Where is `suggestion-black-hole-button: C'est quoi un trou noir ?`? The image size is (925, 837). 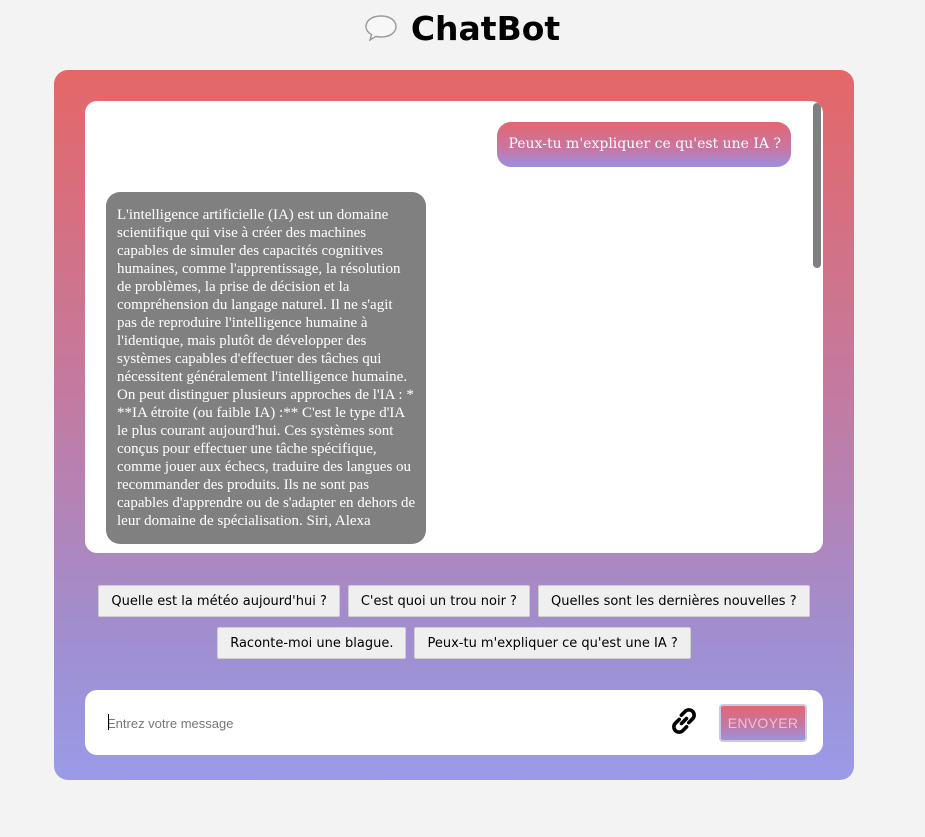
suggestion-black-hole-button: C'est quoi un trou noir ? is located at coordinates (438, 601).